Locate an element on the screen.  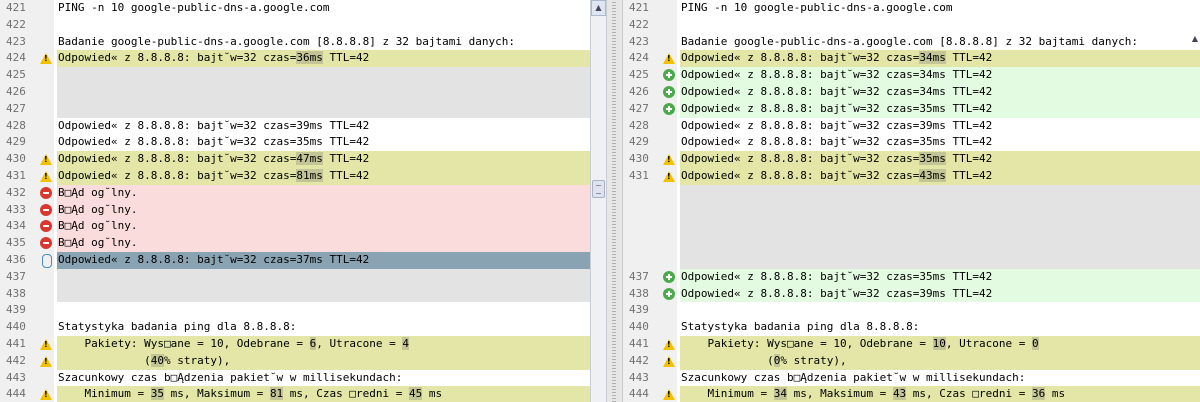
left-diff-line: 437 is located at coordinates (295, 277).